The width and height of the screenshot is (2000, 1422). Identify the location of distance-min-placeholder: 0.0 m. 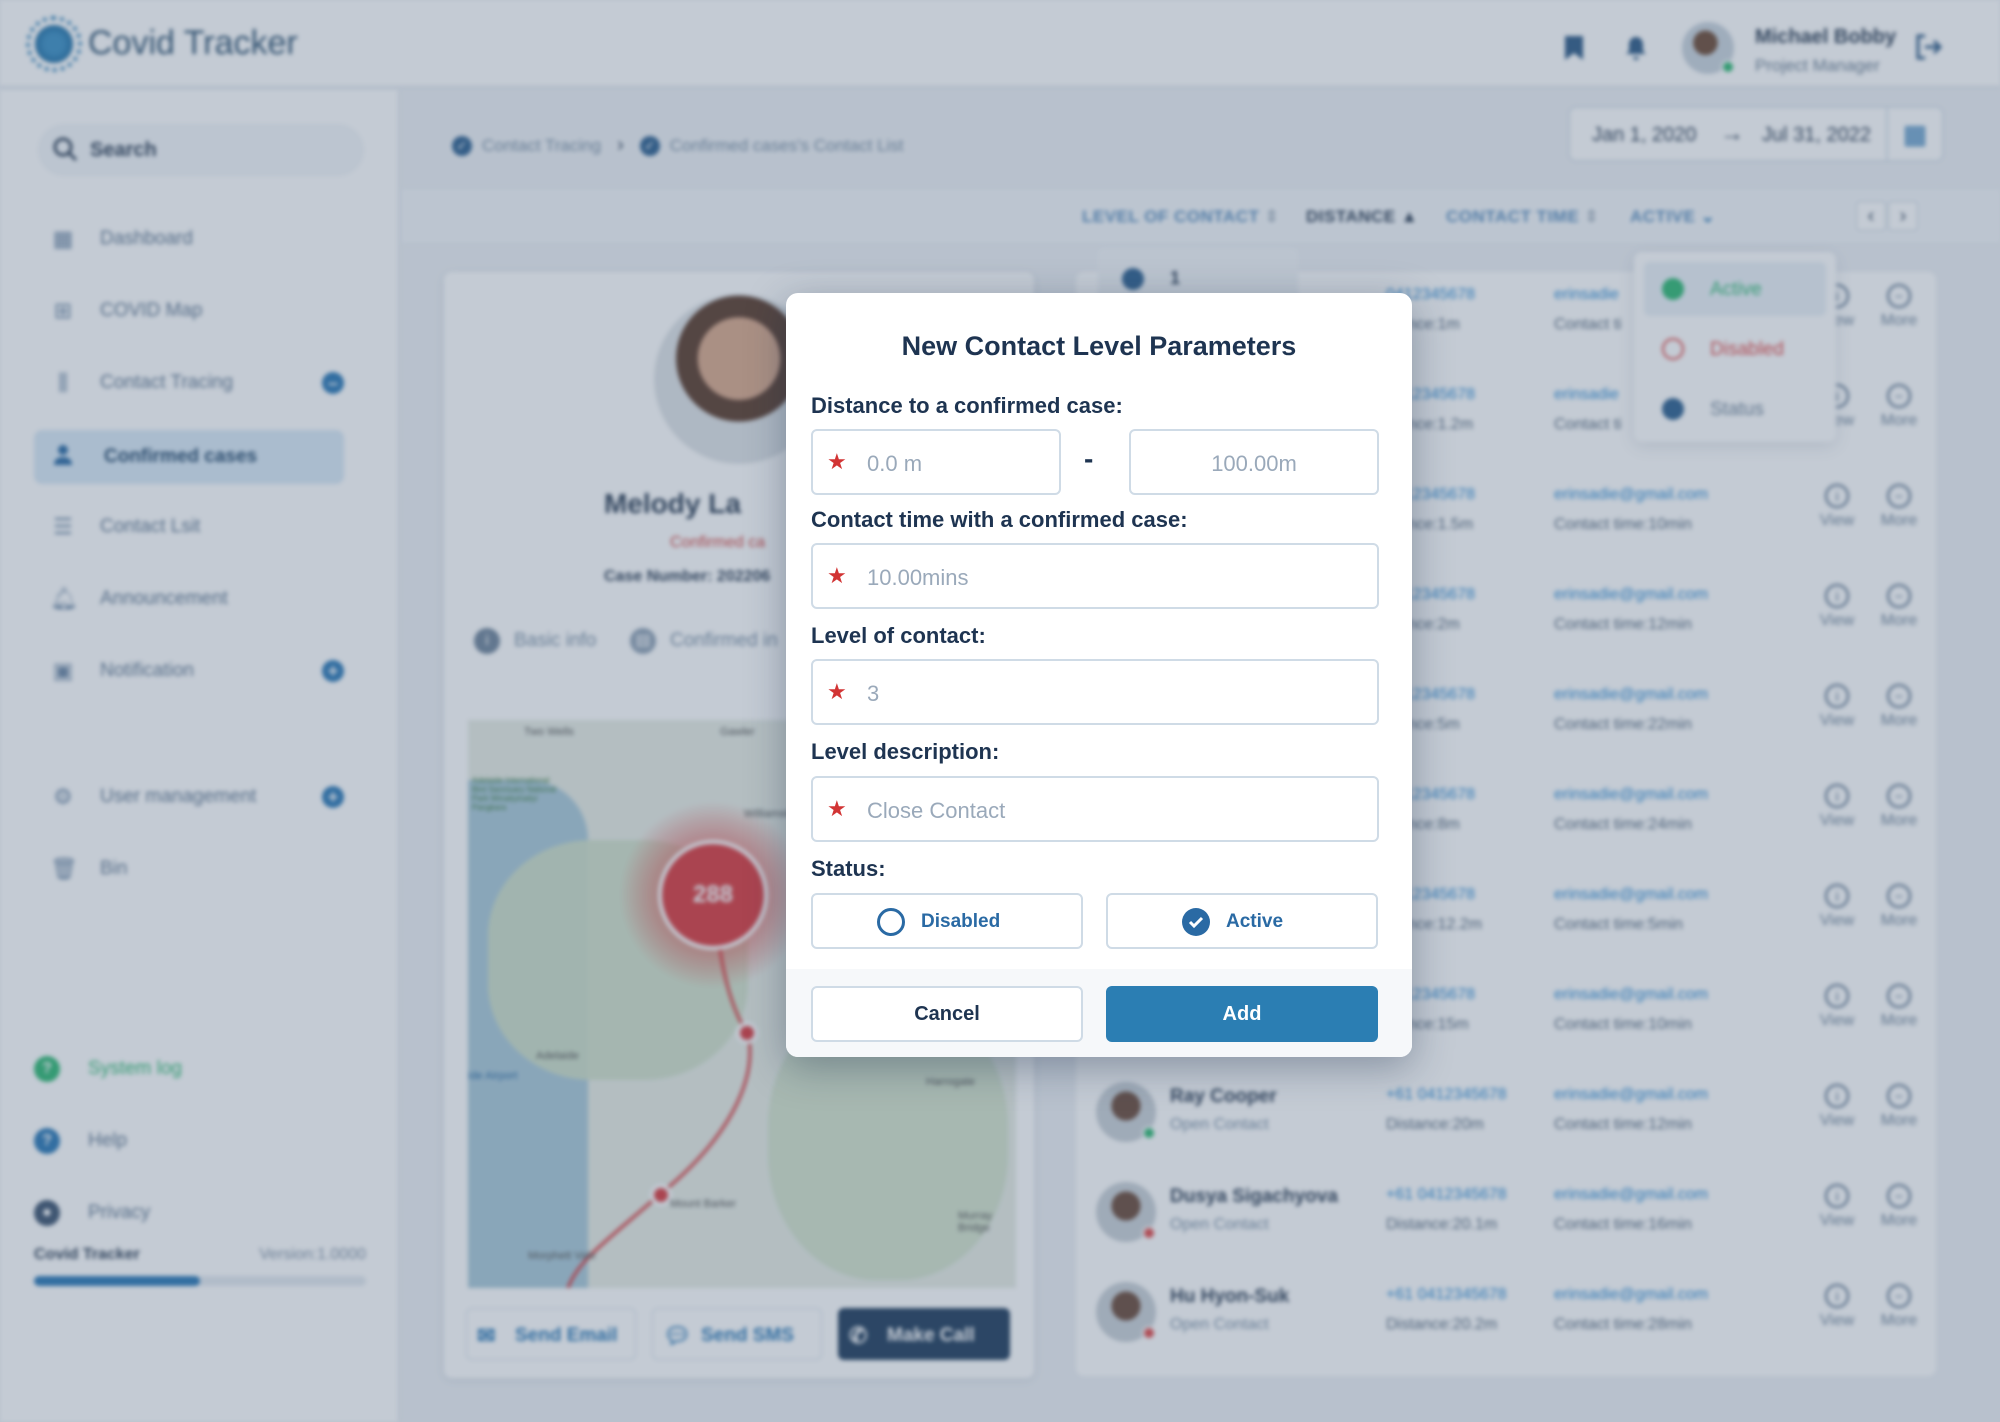
(895, 463).